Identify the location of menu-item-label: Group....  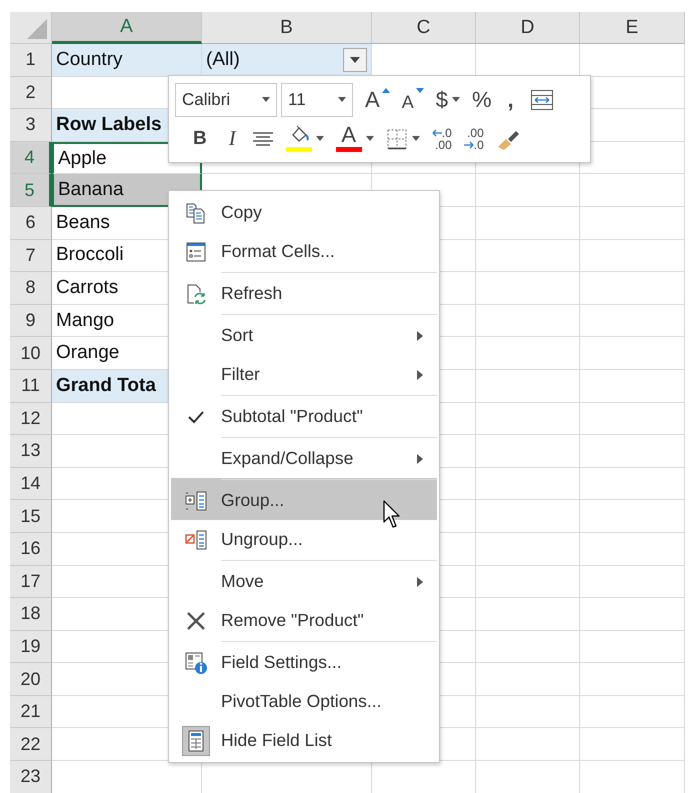
(252, 500).